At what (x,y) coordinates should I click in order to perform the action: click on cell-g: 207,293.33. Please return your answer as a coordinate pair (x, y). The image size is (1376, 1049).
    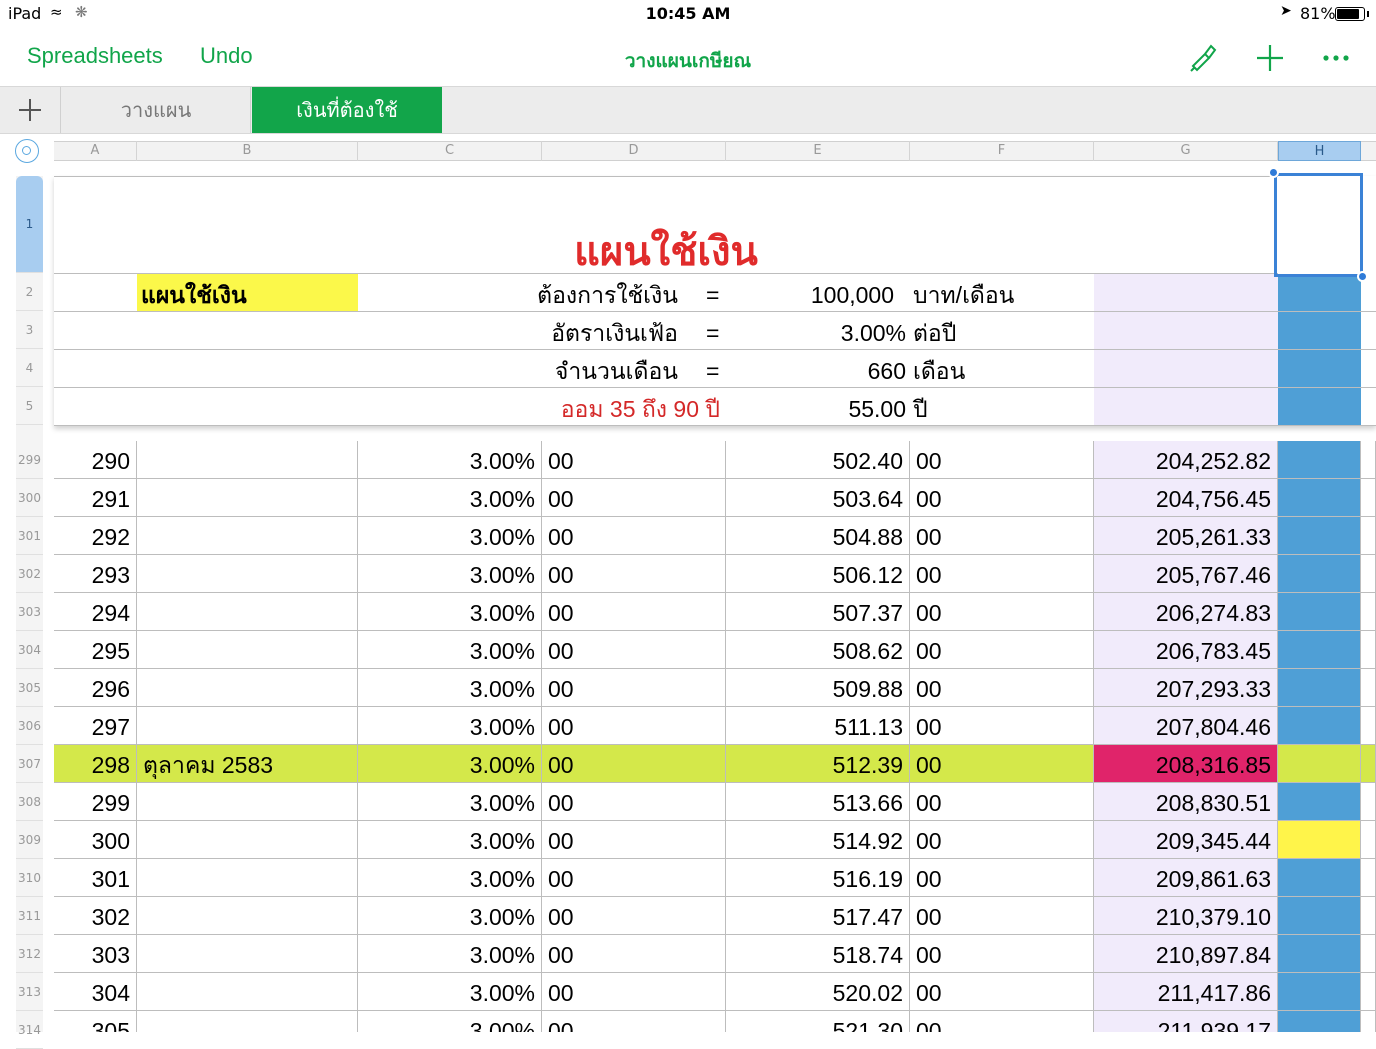
    Looking at the image, I should click on (1186, 688).